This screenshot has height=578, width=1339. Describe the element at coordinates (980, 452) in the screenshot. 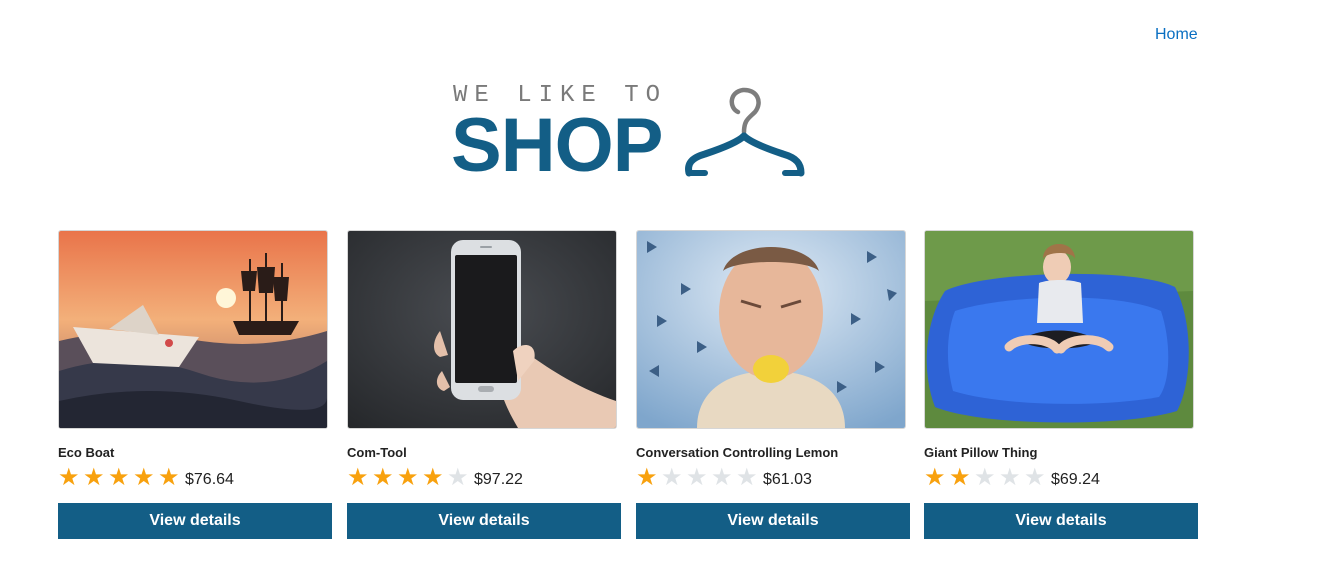

I see `product-title: Giant Pillow Thing` at that location.